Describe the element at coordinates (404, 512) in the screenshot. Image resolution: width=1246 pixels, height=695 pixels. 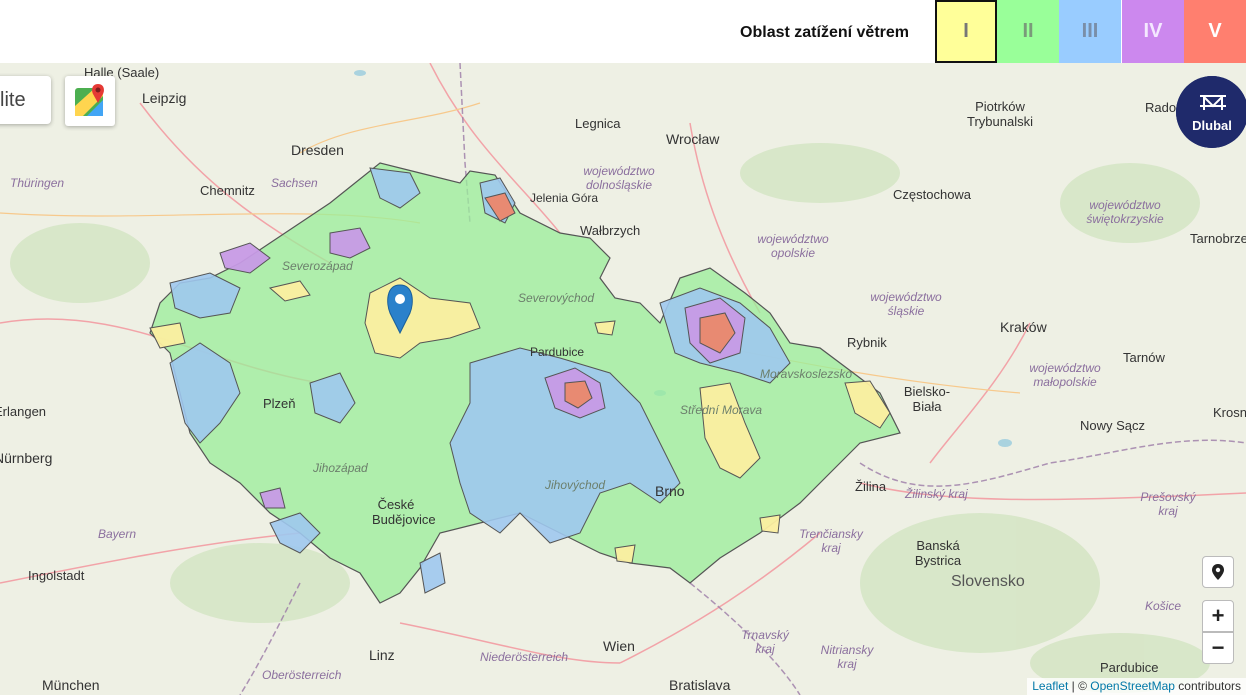
I see `map-label: České Budějovice` at that location.